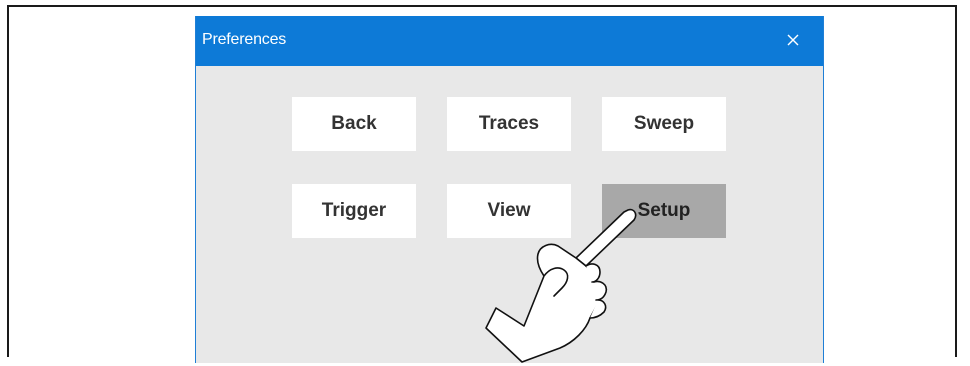 Image resolution: width=970 pixels, height=366 pixels. I want to click on back-button-label: Back, so click(354, 123).